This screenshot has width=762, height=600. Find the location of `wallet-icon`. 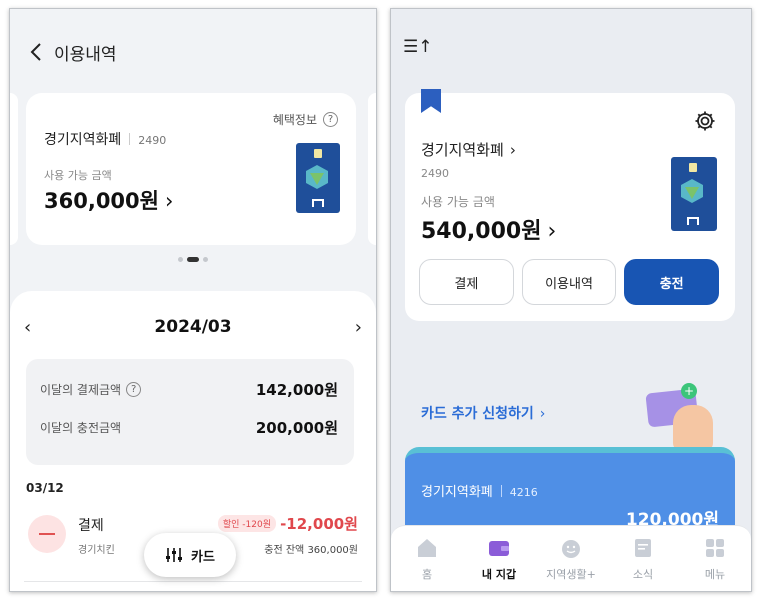

wallet-icon is located at coordinates (499, 548).